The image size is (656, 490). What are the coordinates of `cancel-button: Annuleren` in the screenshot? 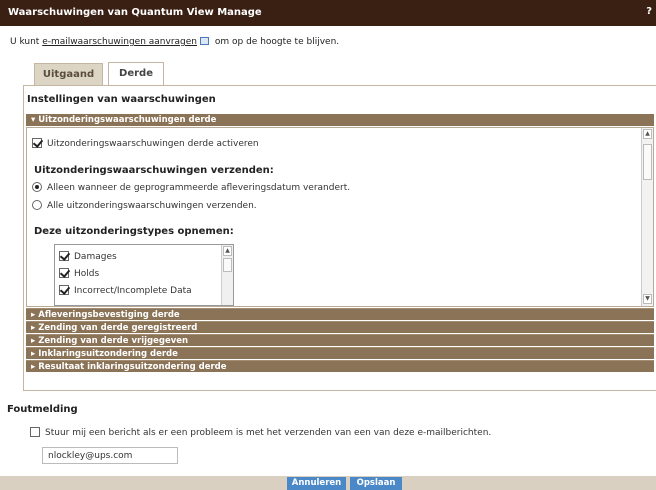 It's located at (316, 483).